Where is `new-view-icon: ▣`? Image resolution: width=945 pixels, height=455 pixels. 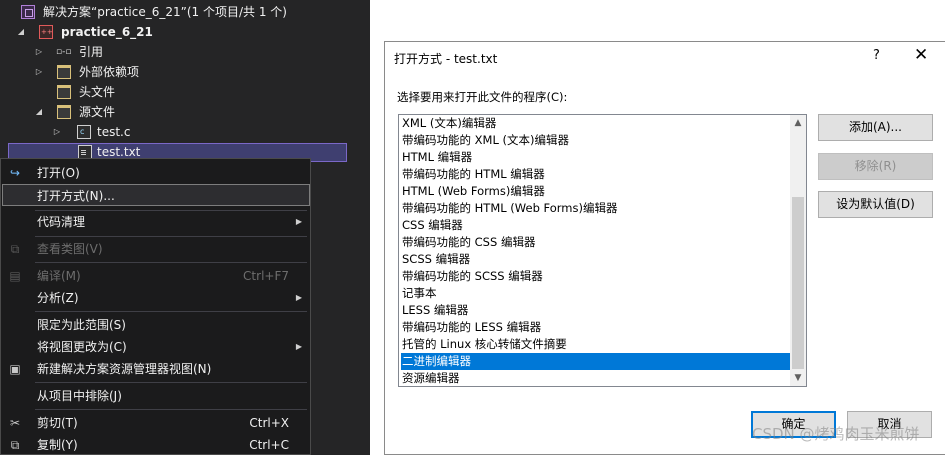 new-view-icon: ▣ is located at coordinates (15, 369).